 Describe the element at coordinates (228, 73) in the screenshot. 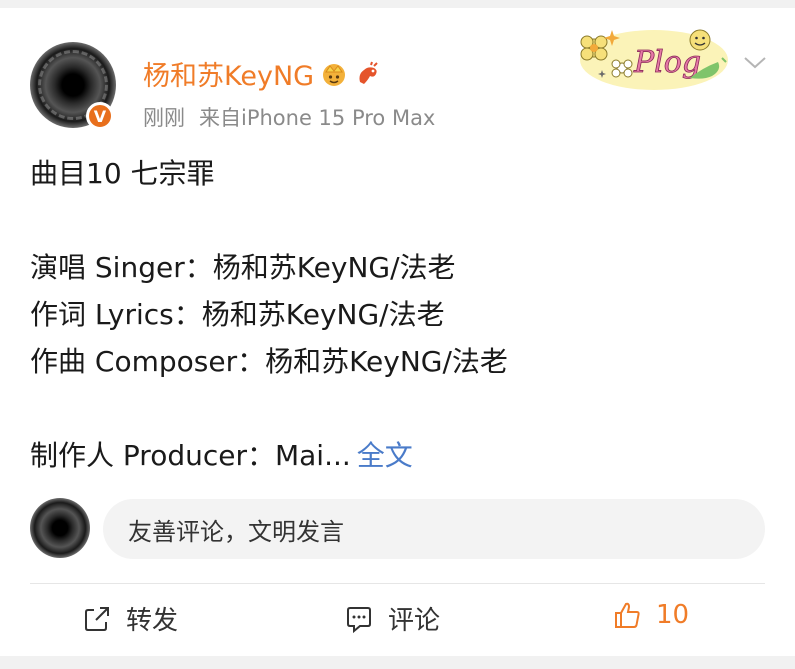

I see `author-name: 杨和苏KeyNG` at that location.